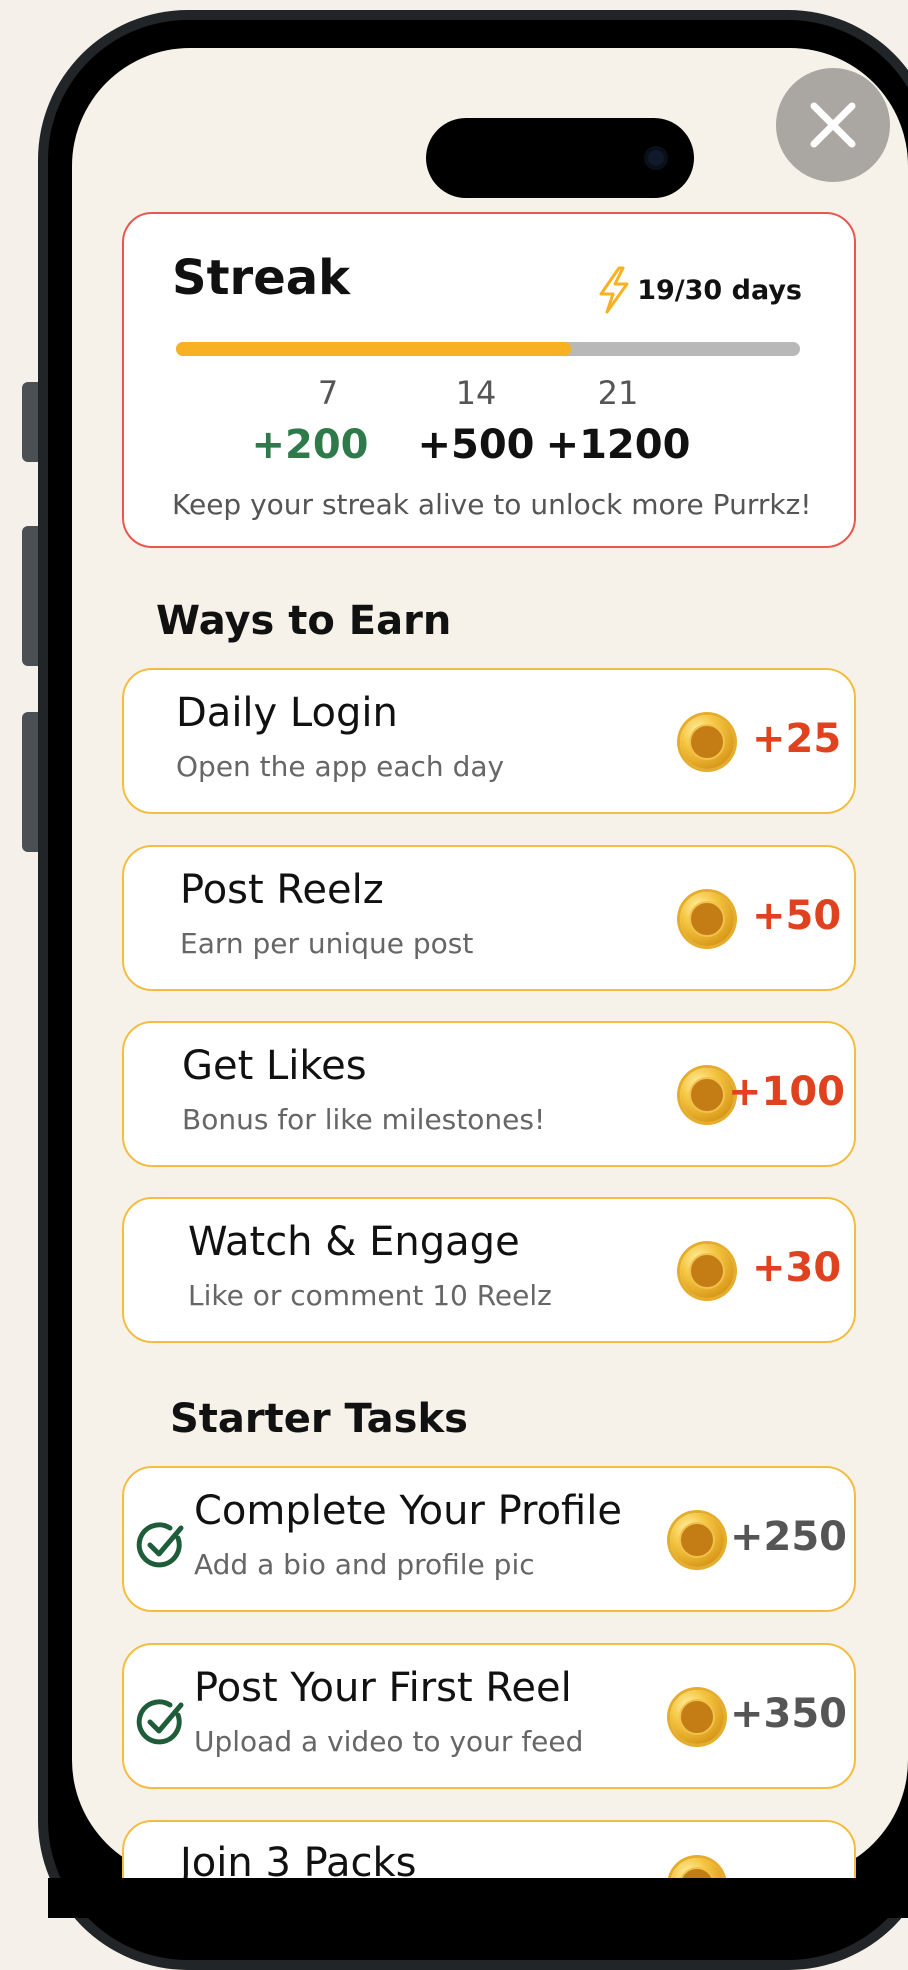 This screenshot has height=1970, width=908. Describe the element at coordinates (370, 1295) in the screenshot. I see `task-subtitle: Like or comment 10 Reelz` at that location.